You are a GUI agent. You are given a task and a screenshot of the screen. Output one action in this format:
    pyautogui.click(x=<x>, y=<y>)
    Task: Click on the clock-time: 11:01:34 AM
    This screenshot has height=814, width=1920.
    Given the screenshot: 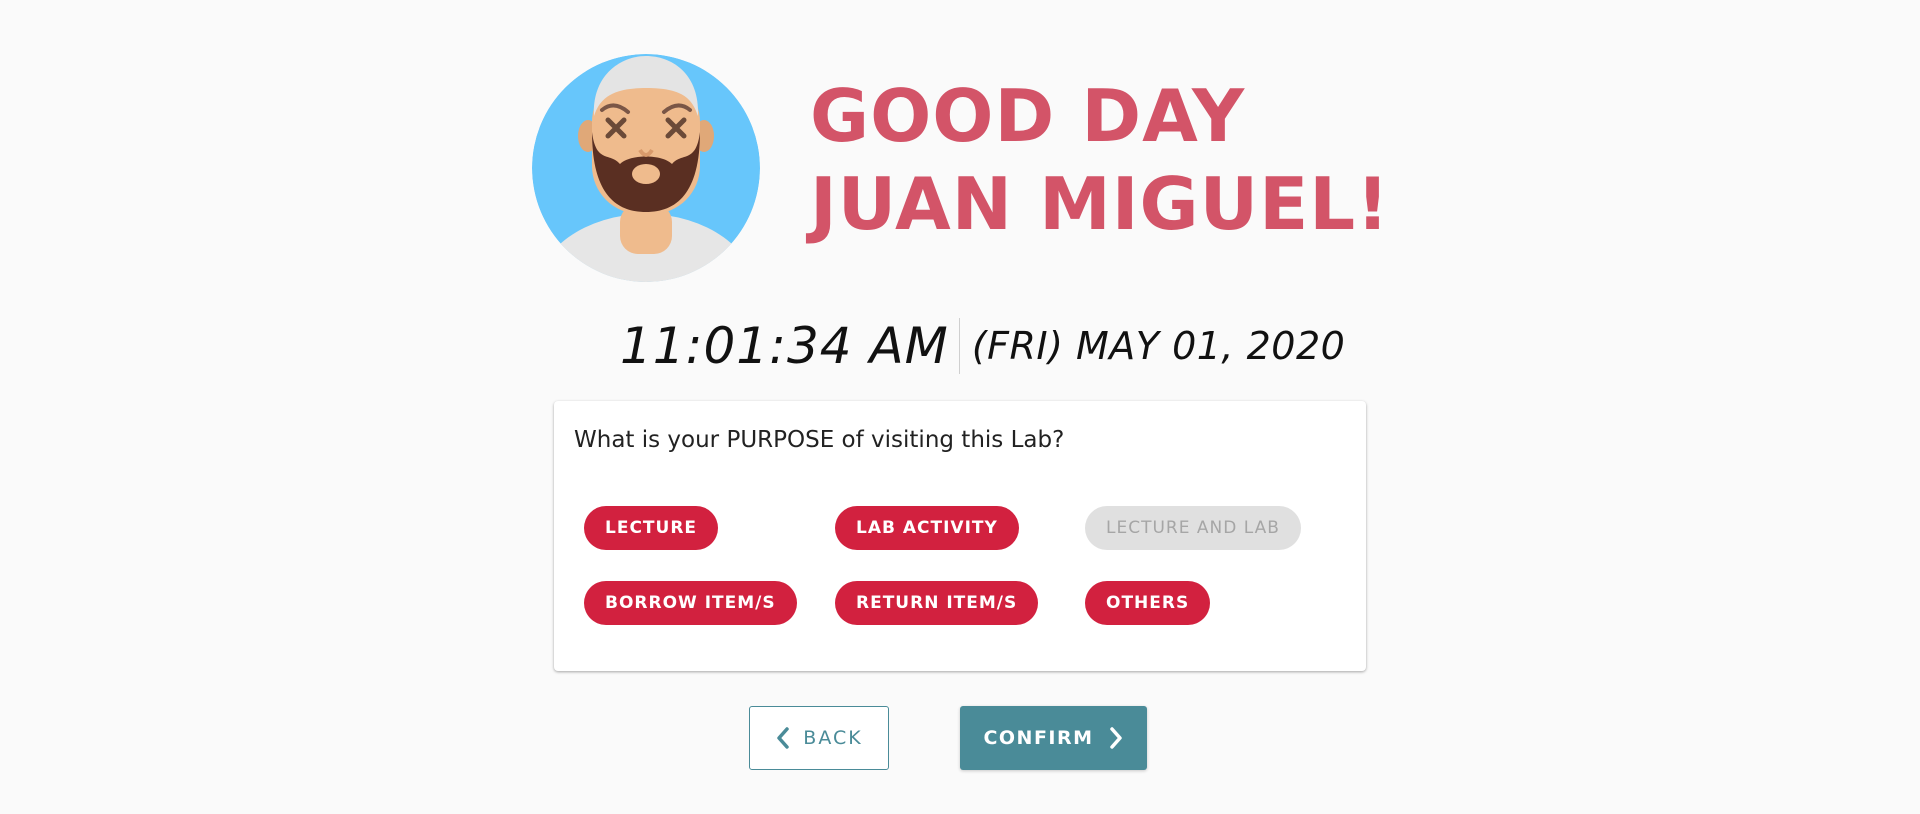 What is the action you would take?
    pyautogui.click(x=784, y=346)
    